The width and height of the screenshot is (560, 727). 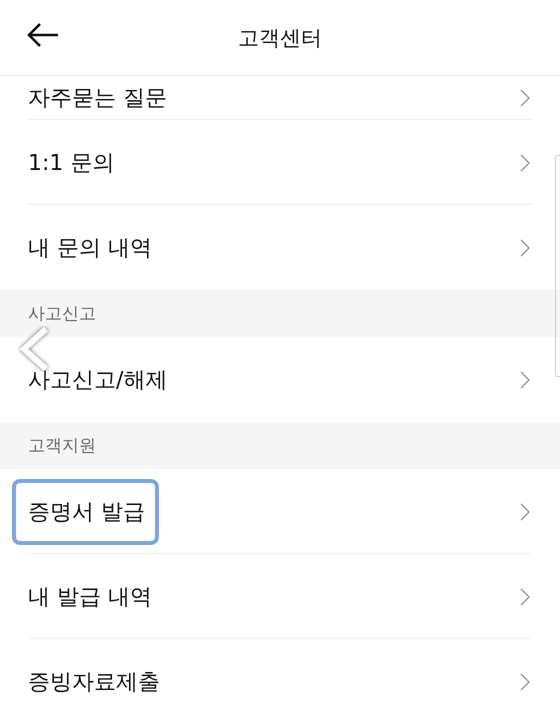 I want to click on menu-item: 사고신고/해제, so click(x=280, y=379).